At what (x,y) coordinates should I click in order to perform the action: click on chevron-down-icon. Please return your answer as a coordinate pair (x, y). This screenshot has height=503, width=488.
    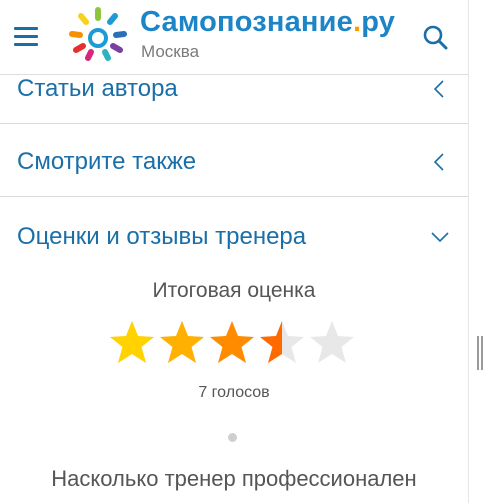
    Looking at the image, I should click on (440, 237).